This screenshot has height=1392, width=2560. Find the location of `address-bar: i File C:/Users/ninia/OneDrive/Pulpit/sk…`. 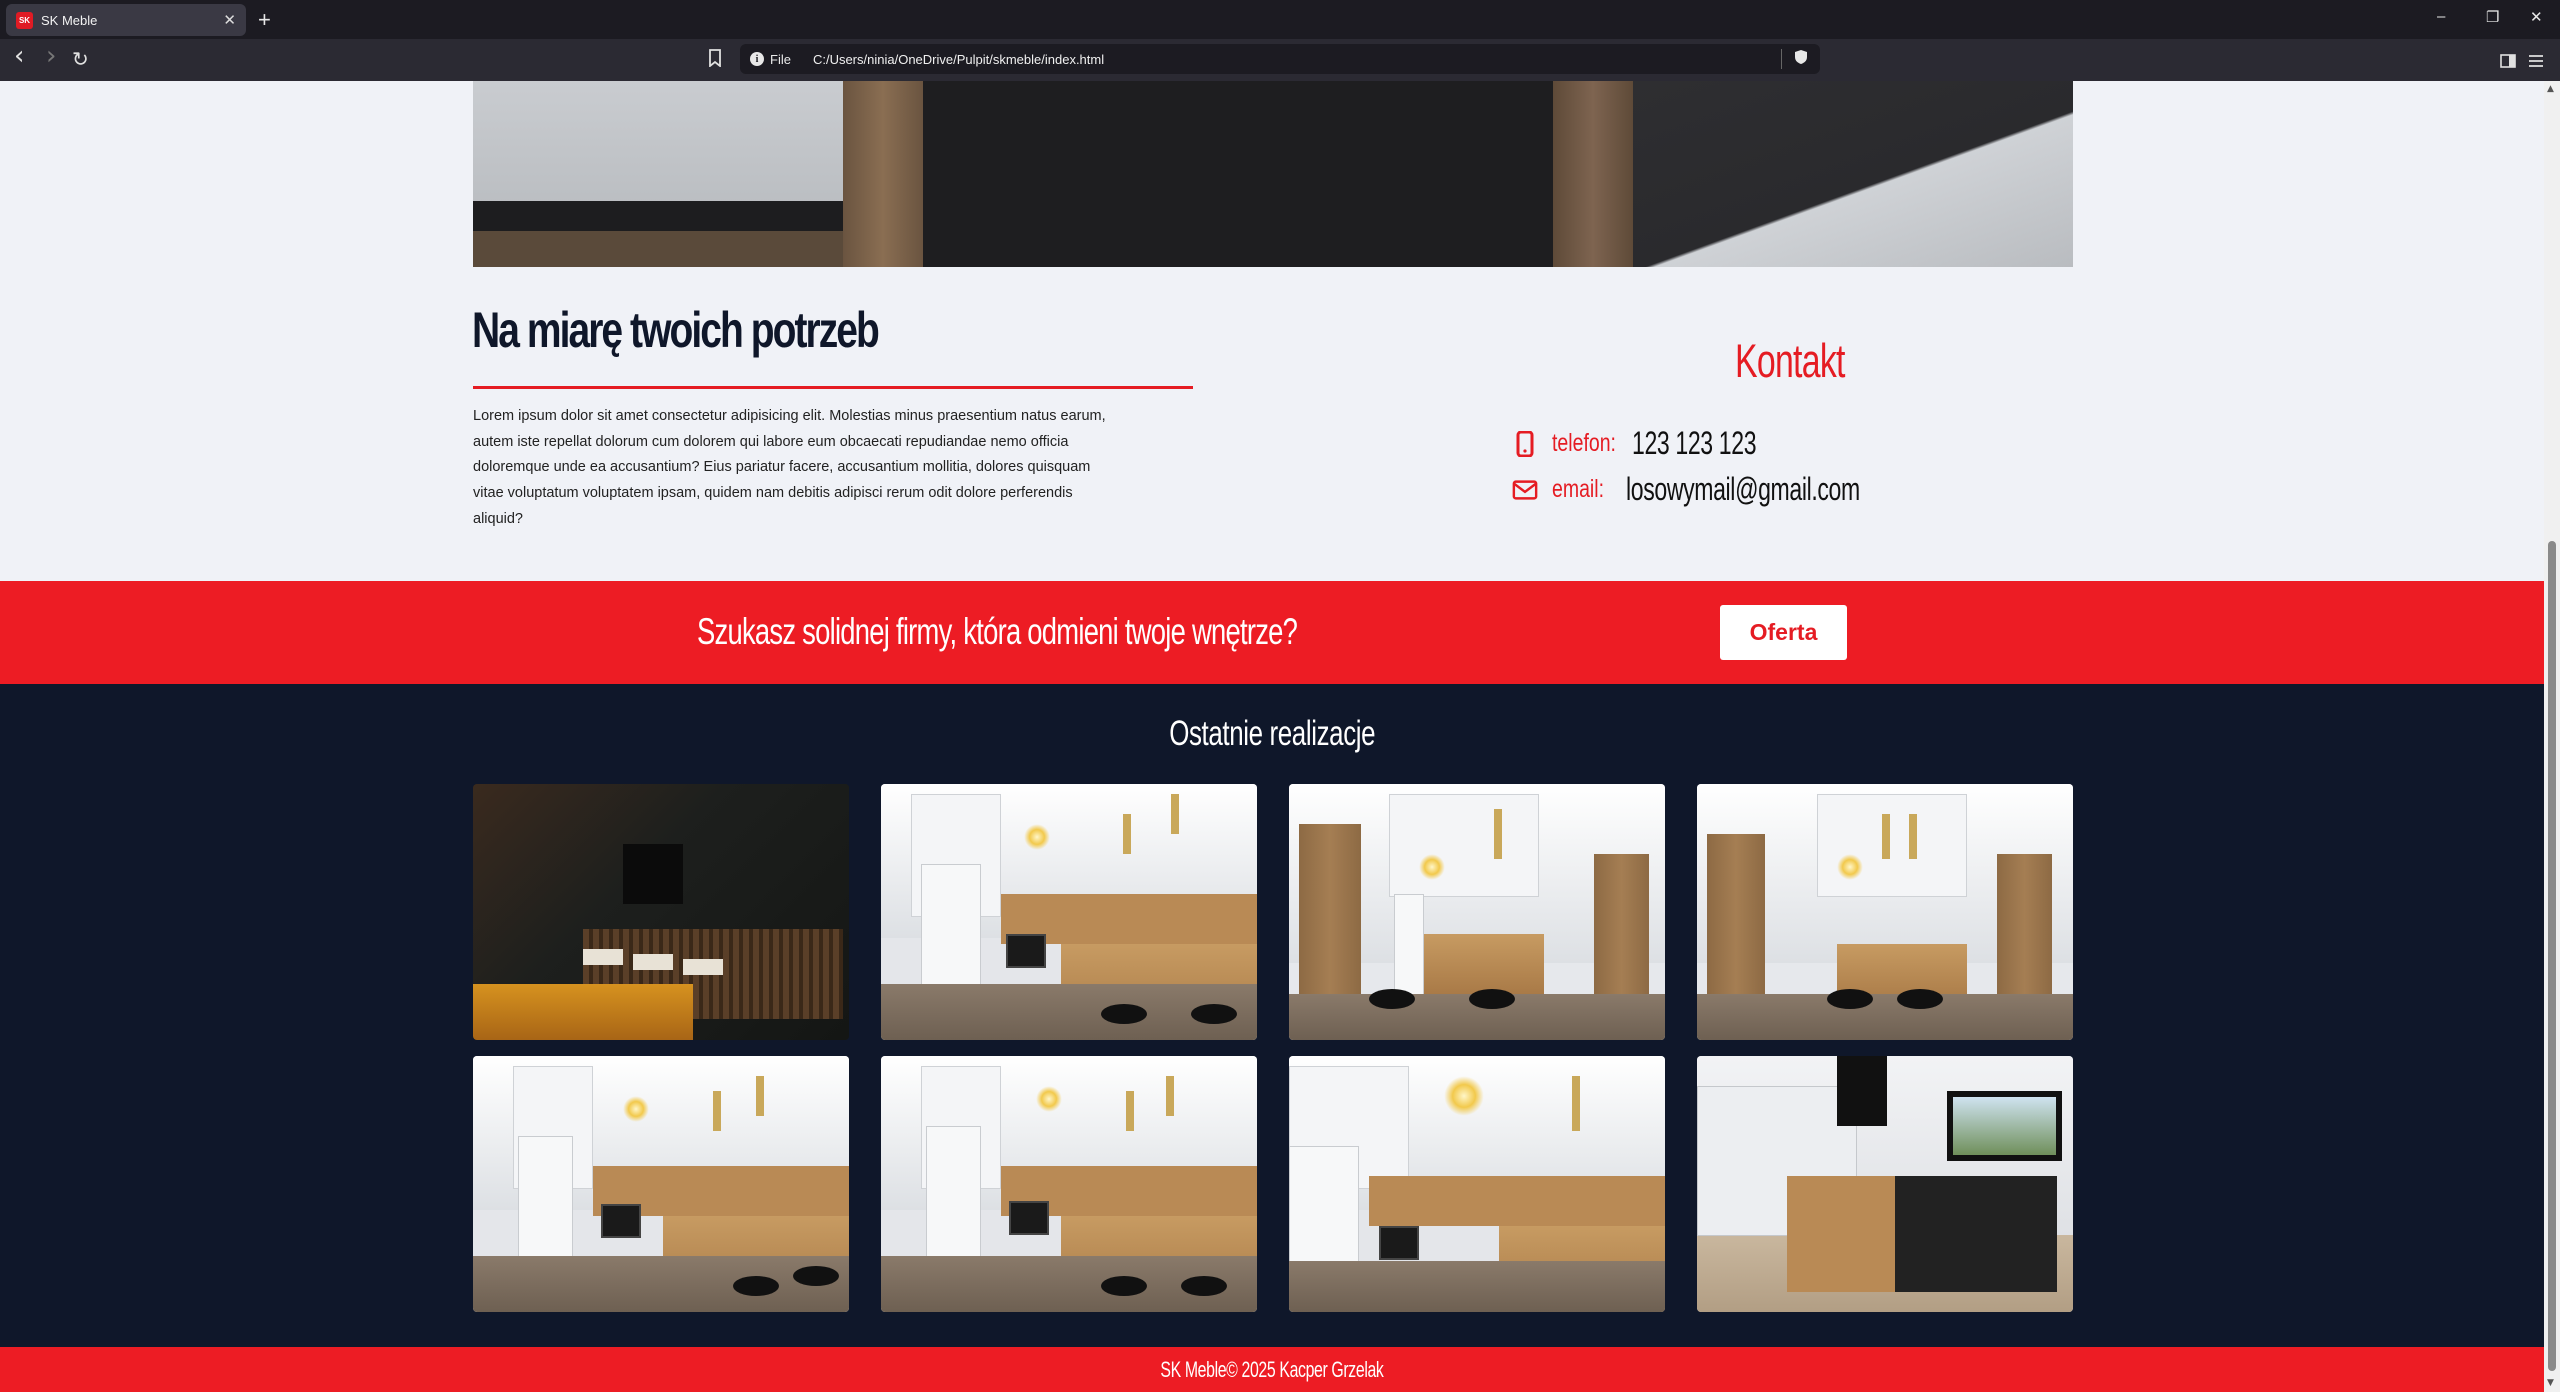

address-bar: i File C:/Users/ninia/OneDrive/Pulpit/sk… is located at coordinates (1280, 59).